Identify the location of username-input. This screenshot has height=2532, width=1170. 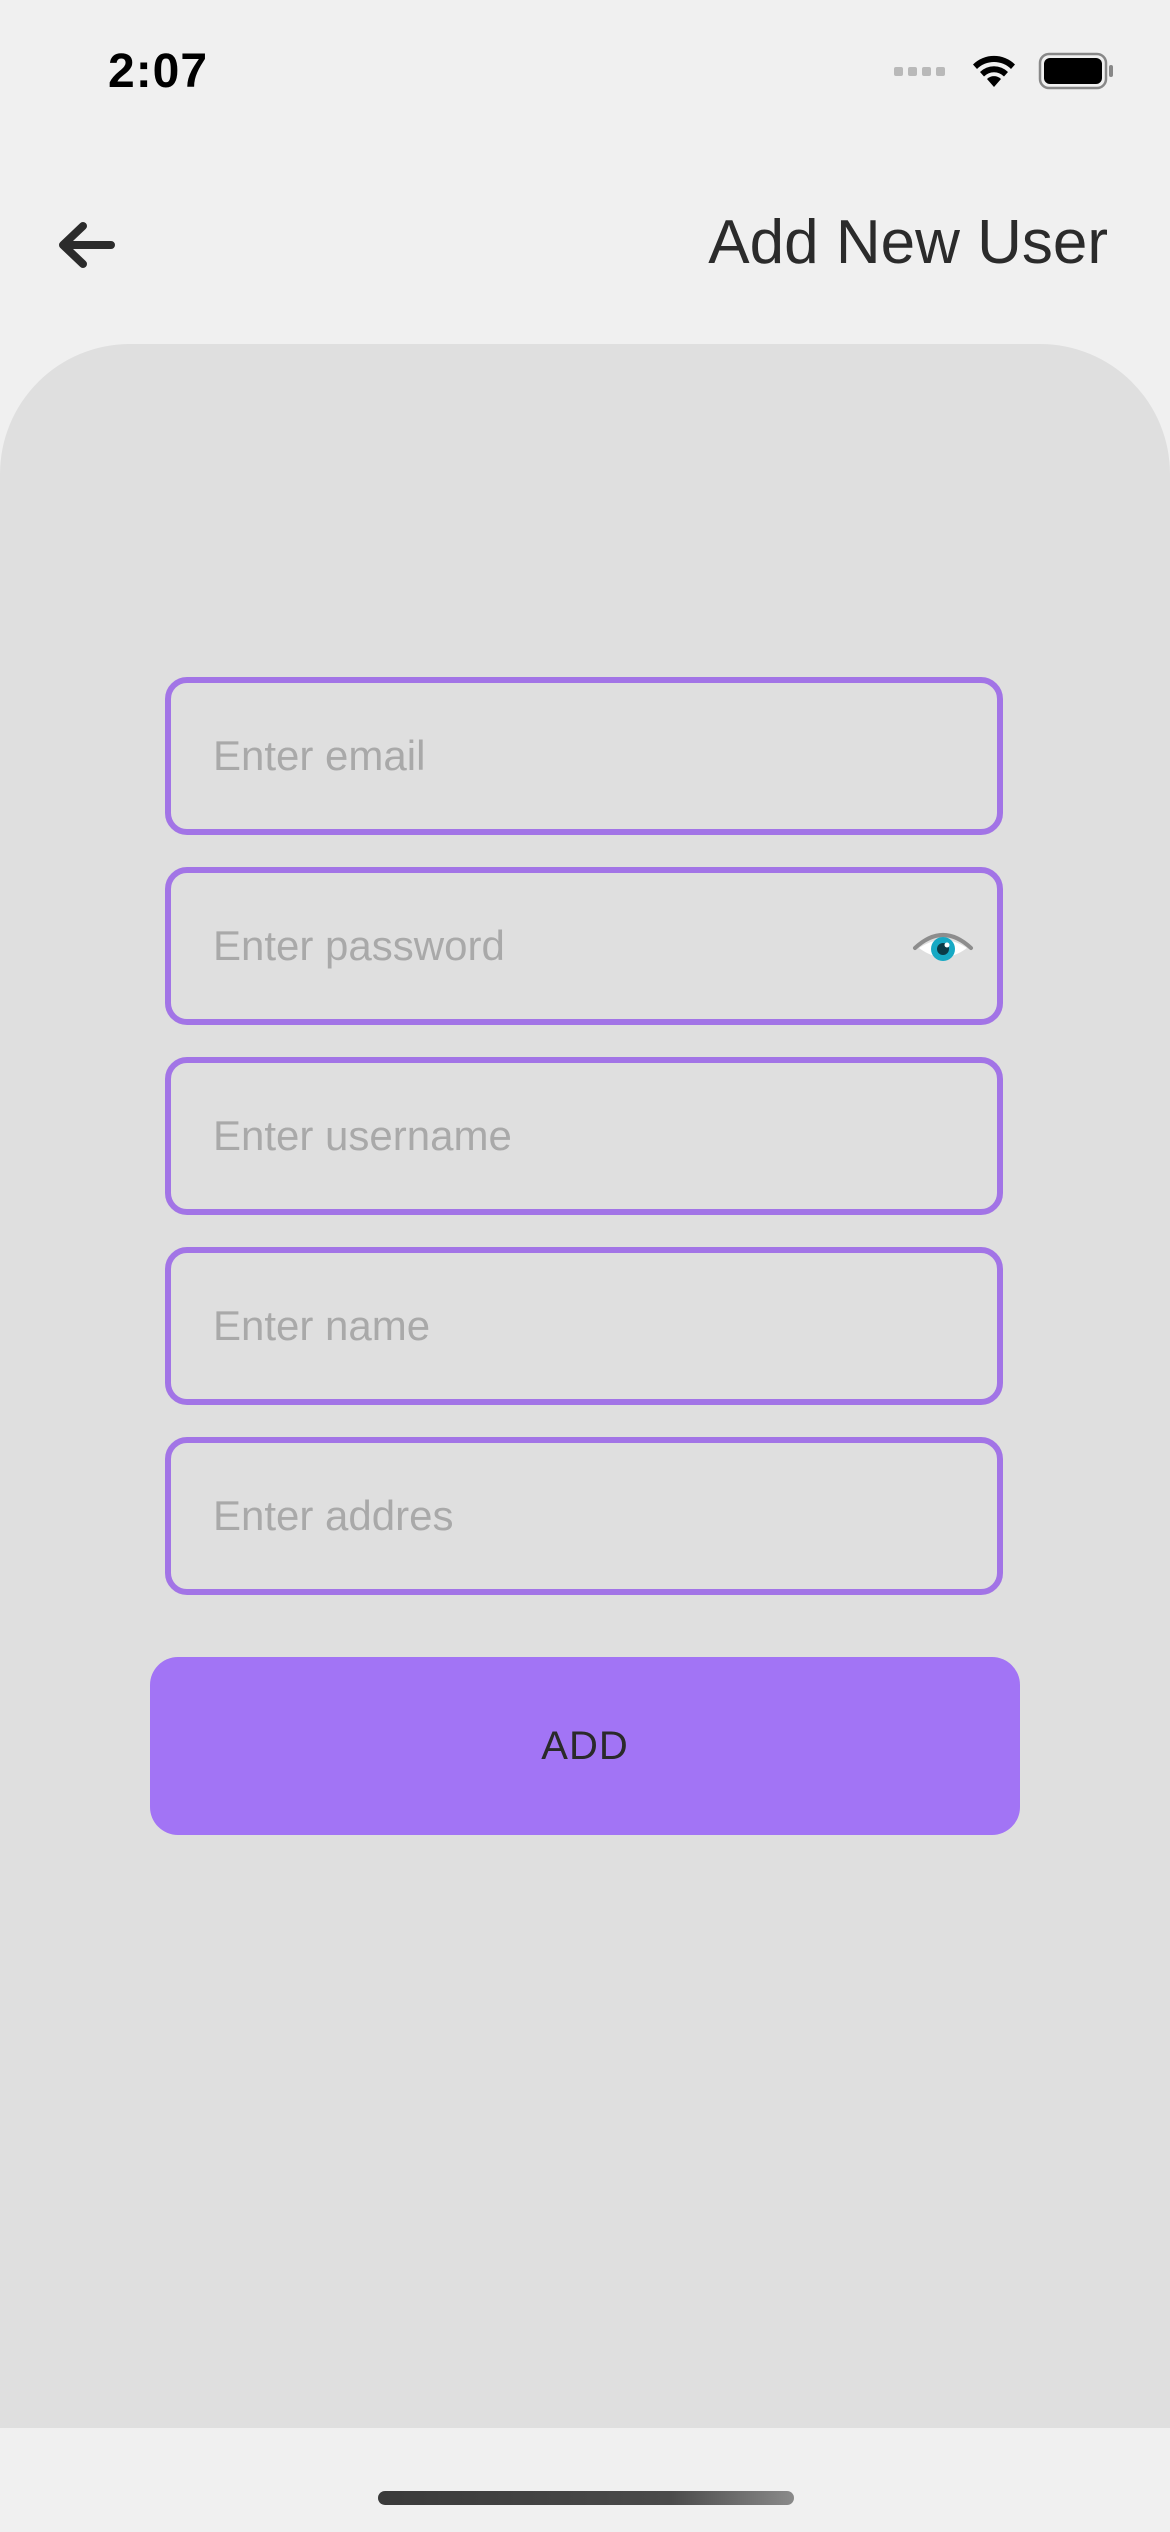
(584, 1136).